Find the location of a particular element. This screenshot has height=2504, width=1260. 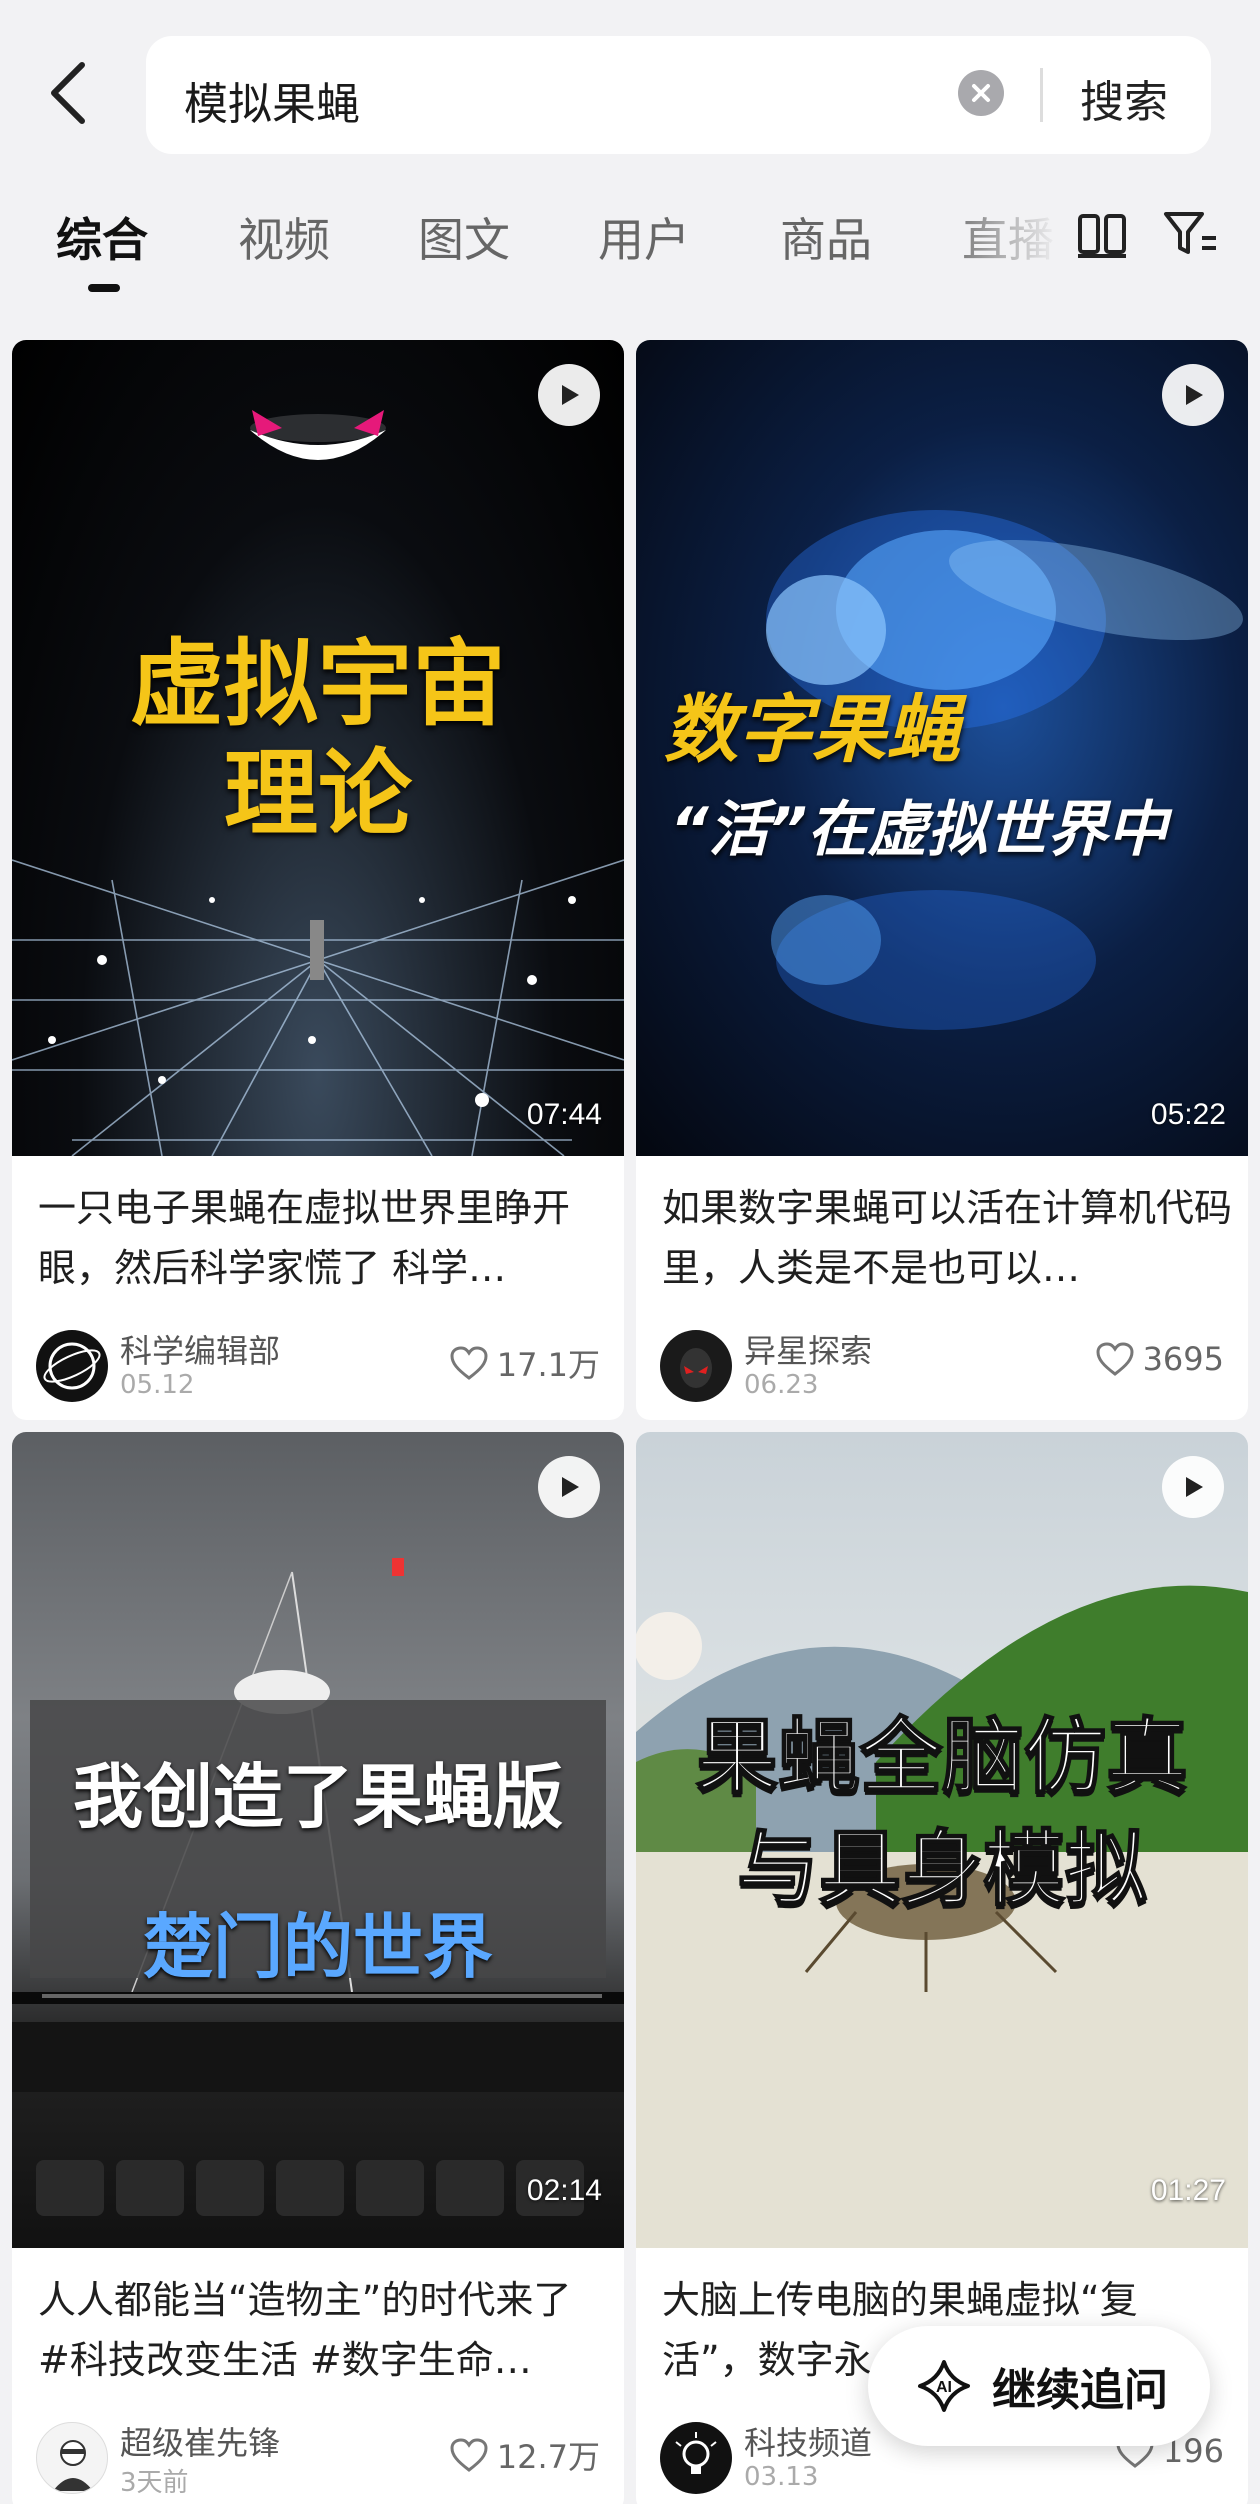

filter-button is located at coordinates (1190, 234).